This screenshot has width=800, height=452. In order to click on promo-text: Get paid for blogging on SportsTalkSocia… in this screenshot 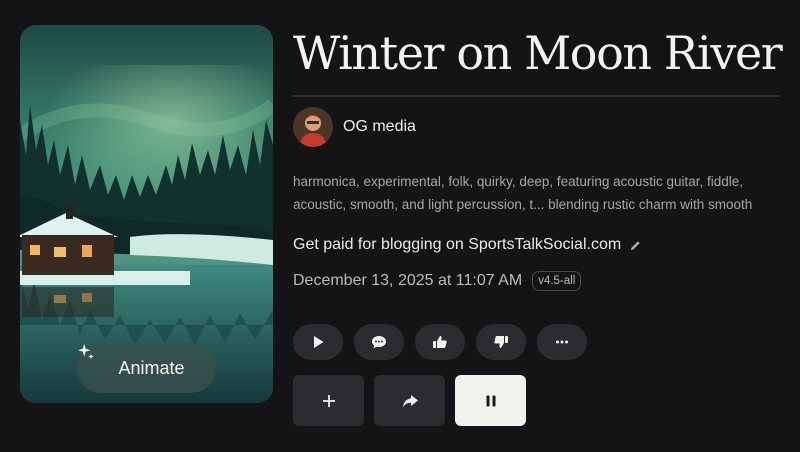, I will do `click(467, 245)`.